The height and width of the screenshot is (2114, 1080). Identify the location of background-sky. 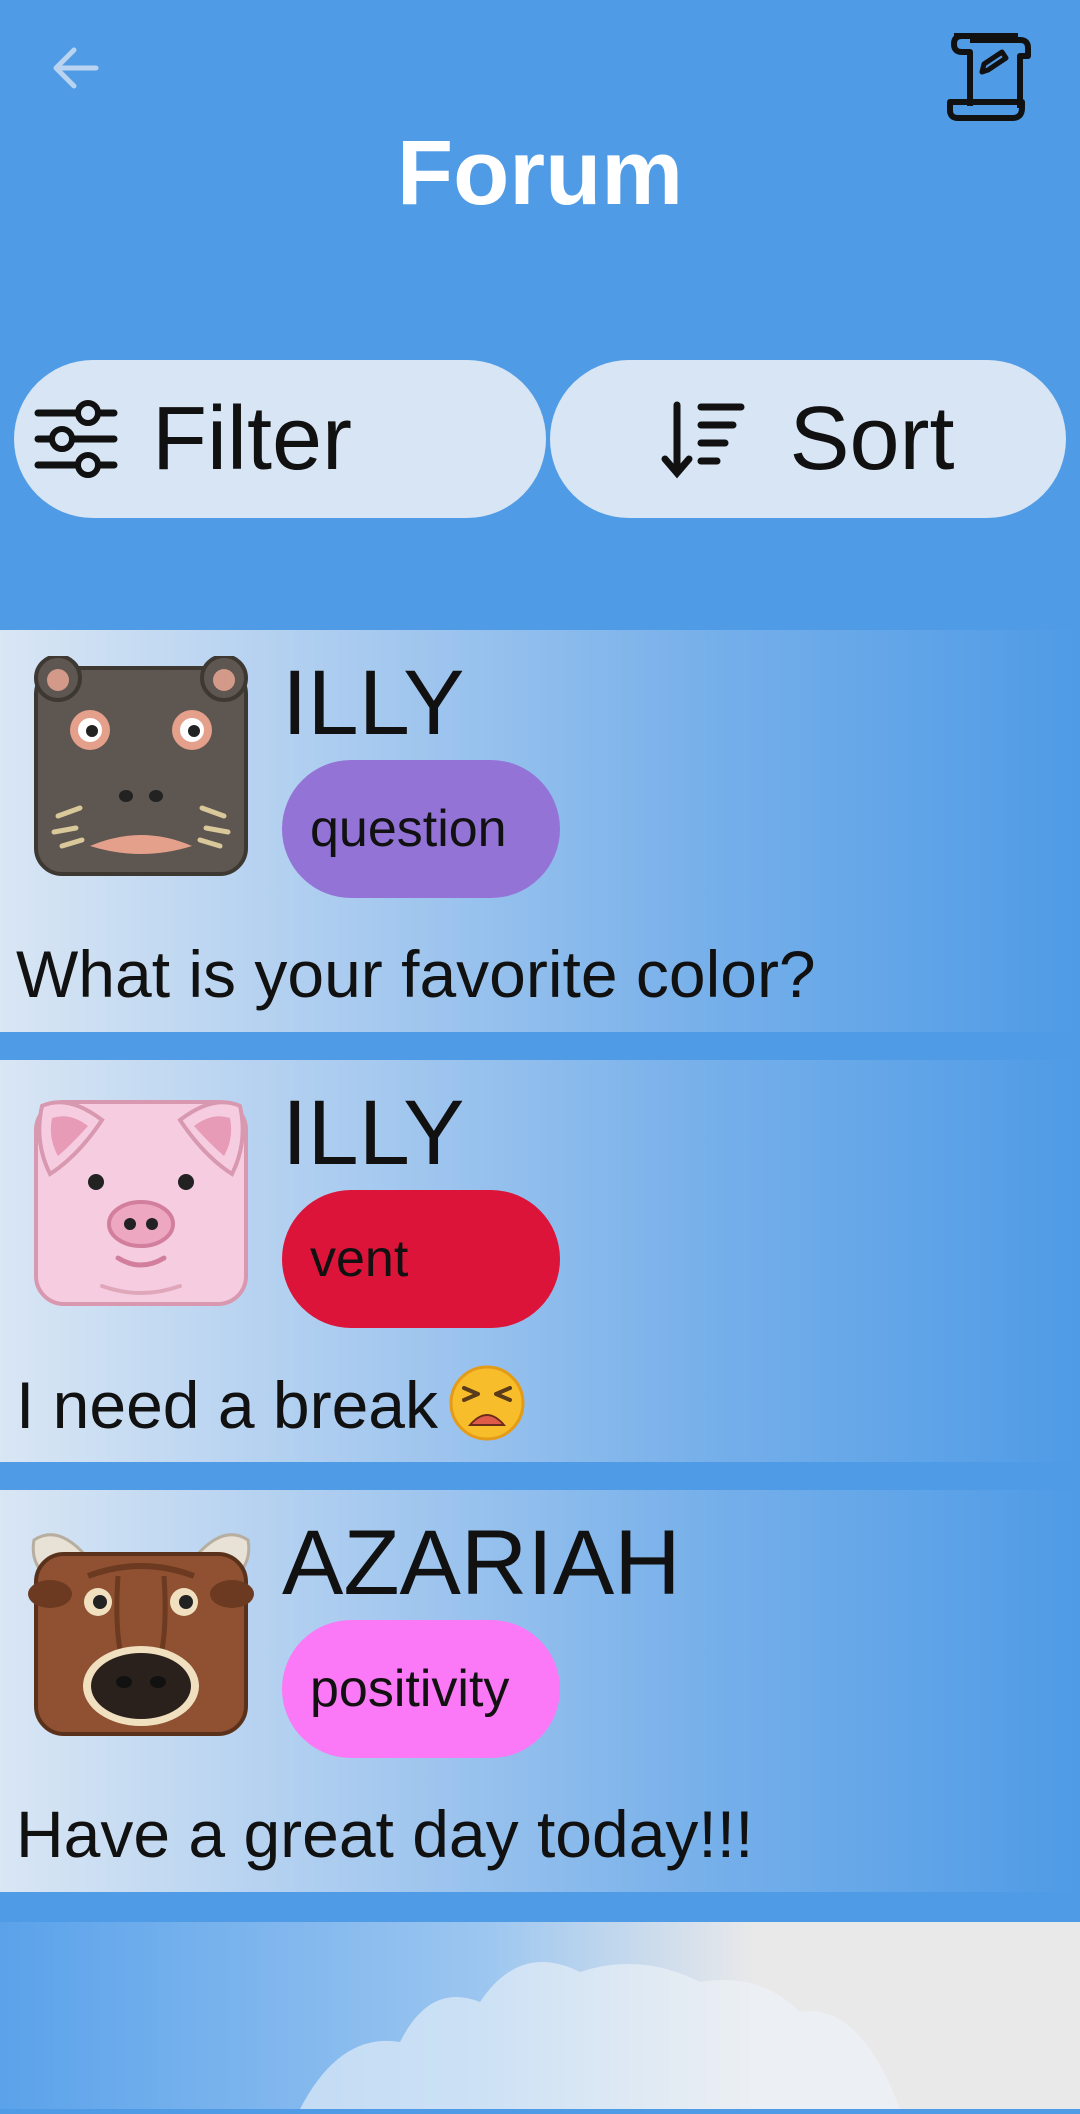
(540, 2015).